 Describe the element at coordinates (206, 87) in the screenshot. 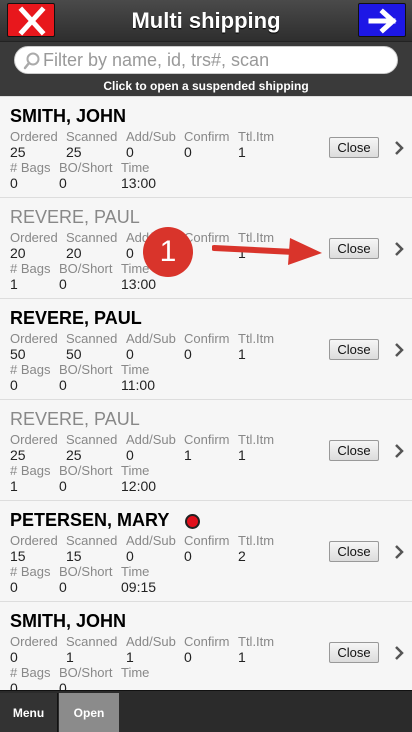

I see `subtitle-hint: Click to open a suspended shipping` at that location.